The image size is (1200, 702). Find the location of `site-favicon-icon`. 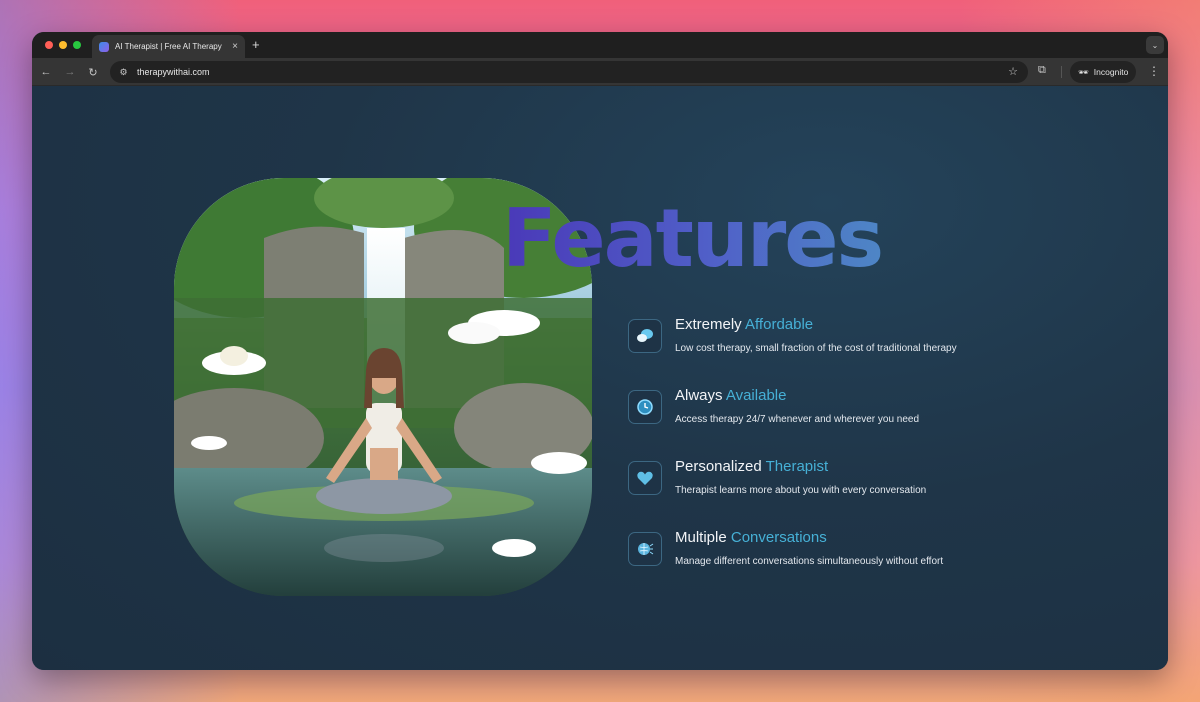

site-favicon-icon is located at coordinates (104, 46).